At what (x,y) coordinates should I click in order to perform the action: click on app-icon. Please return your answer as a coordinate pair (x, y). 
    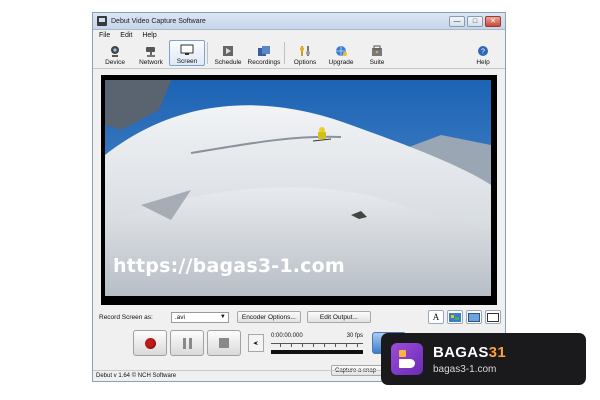
    Looking at the image, I should click on (102, 21).